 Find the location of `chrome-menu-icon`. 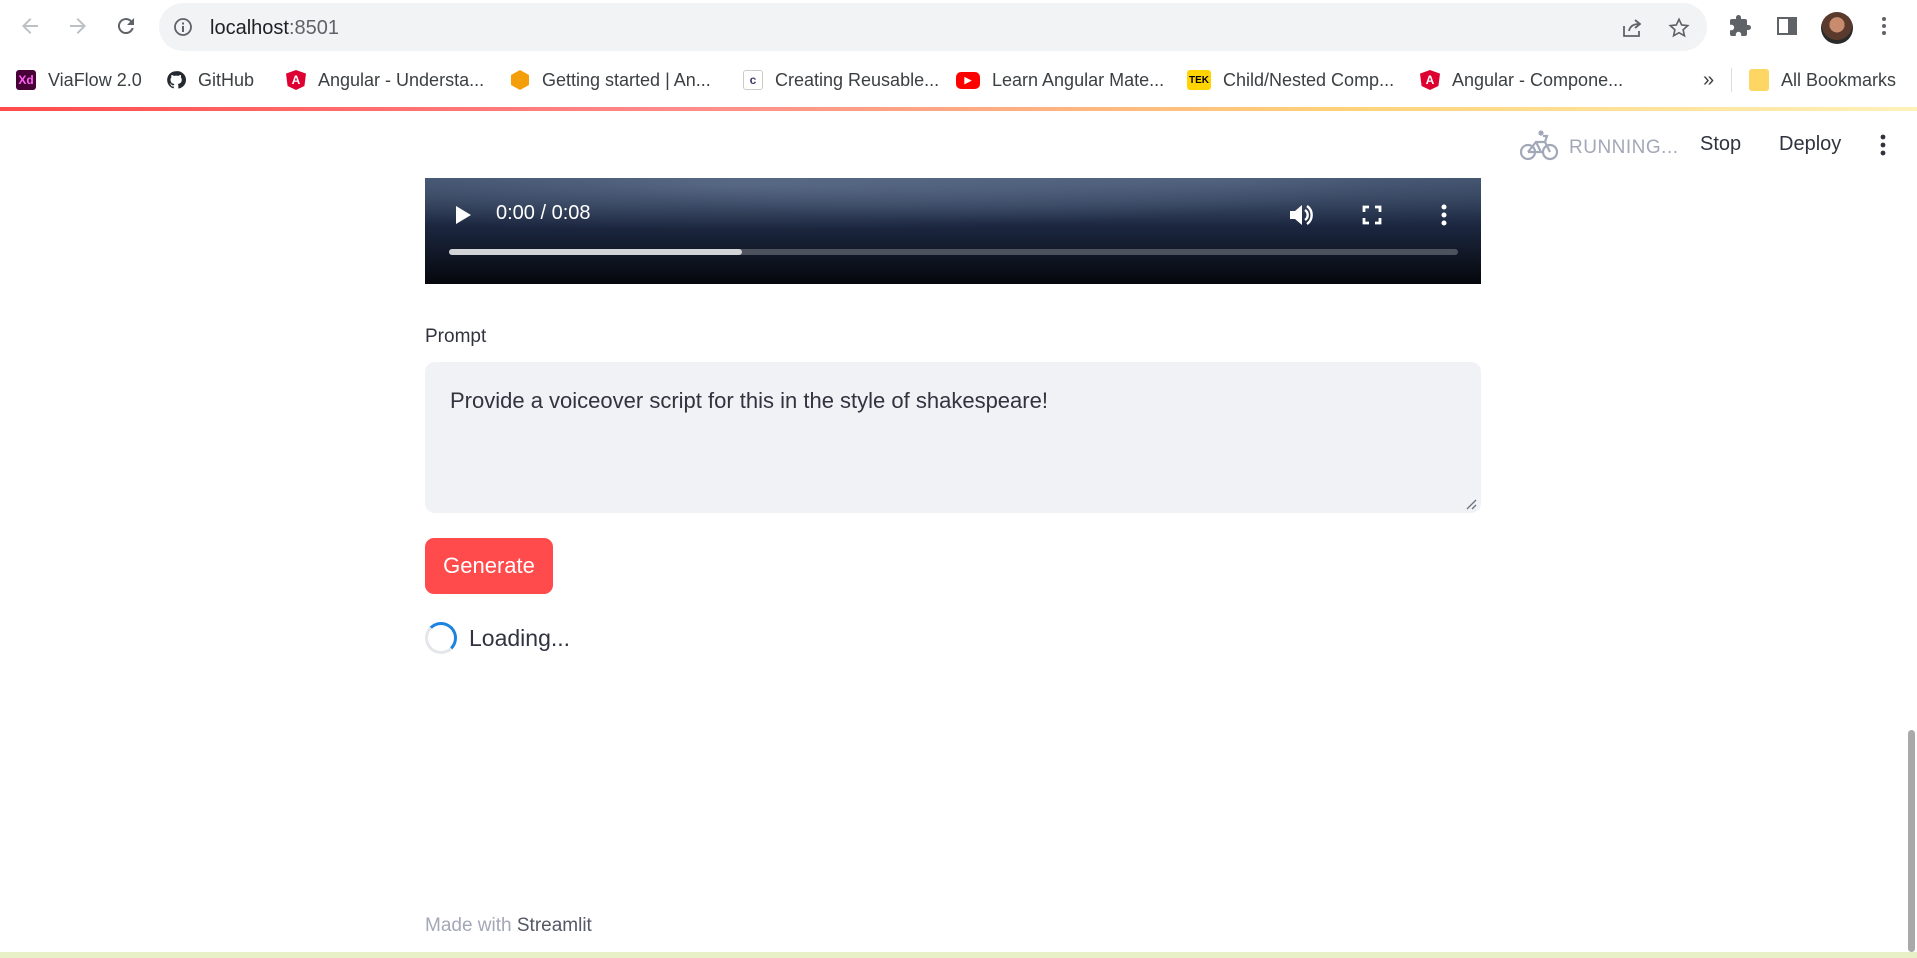

chrome-menu-icon is located at coordinates (1884, 26).